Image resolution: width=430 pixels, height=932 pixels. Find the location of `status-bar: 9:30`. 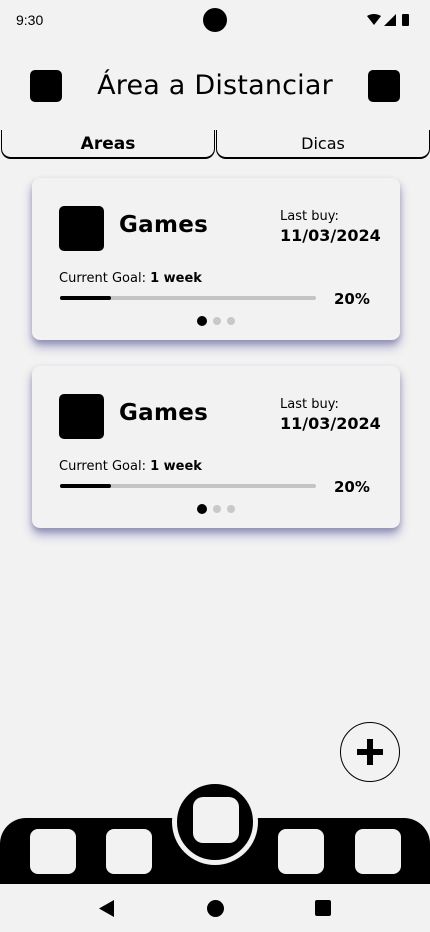

status-bar: 9:30 is located at coordinates (215, 20).